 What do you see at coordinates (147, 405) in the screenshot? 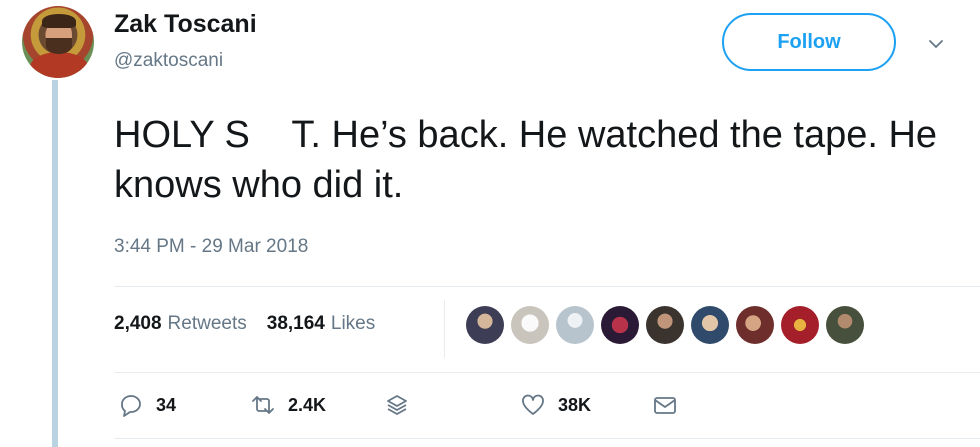
I see `reply-button: 34` at bounding box center [147, 405].